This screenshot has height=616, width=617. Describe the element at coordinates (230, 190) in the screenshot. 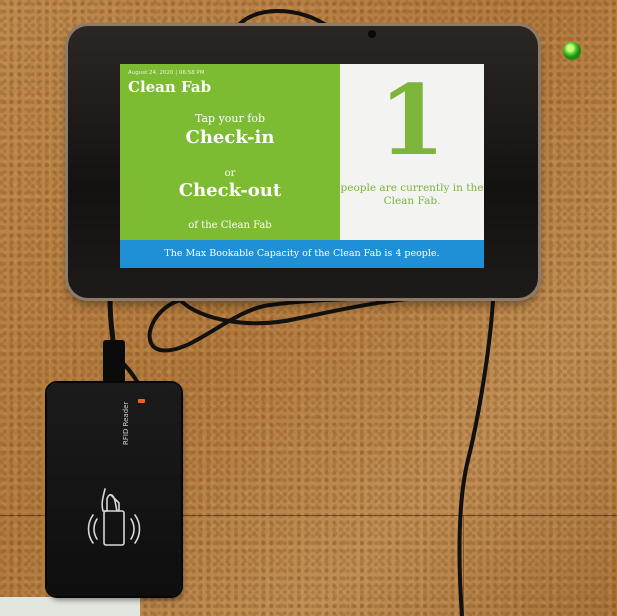

I see `check-out-label: Check-out` at that location.